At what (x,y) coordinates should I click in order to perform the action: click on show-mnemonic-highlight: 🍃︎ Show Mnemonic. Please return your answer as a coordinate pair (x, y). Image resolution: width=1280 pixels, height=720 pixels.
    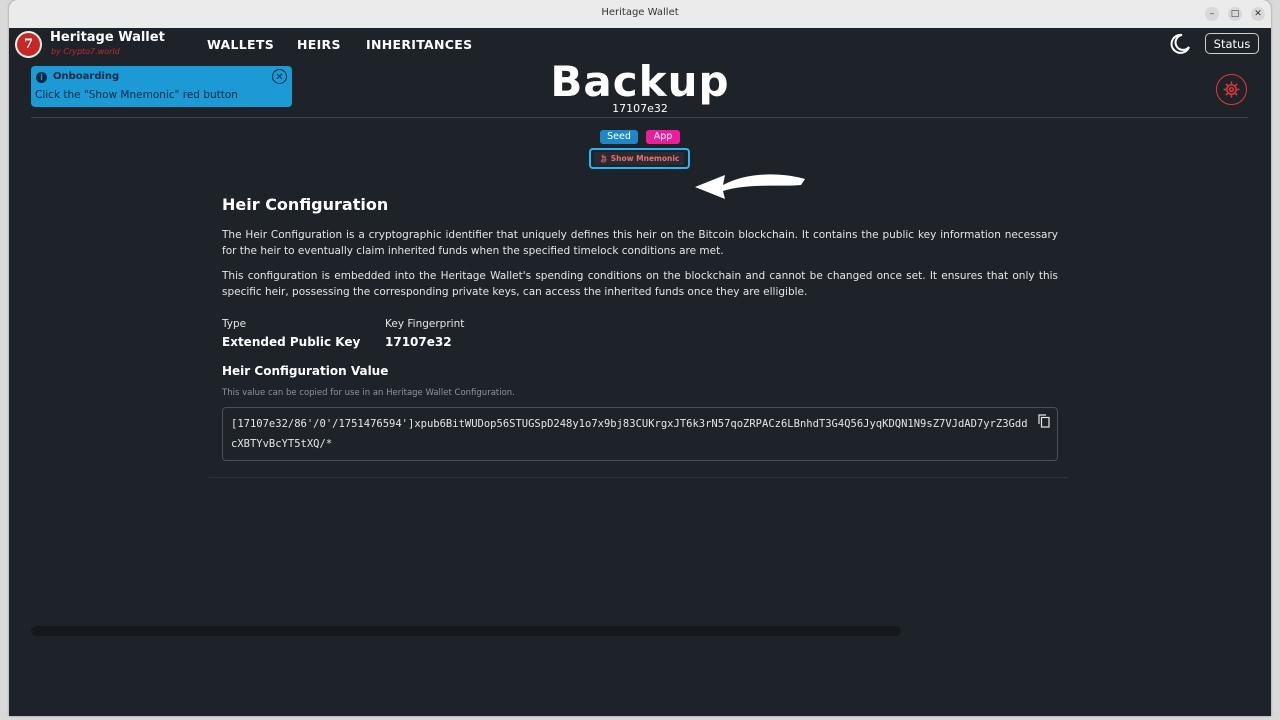
    Looking at the image, I should click on (639, 158).